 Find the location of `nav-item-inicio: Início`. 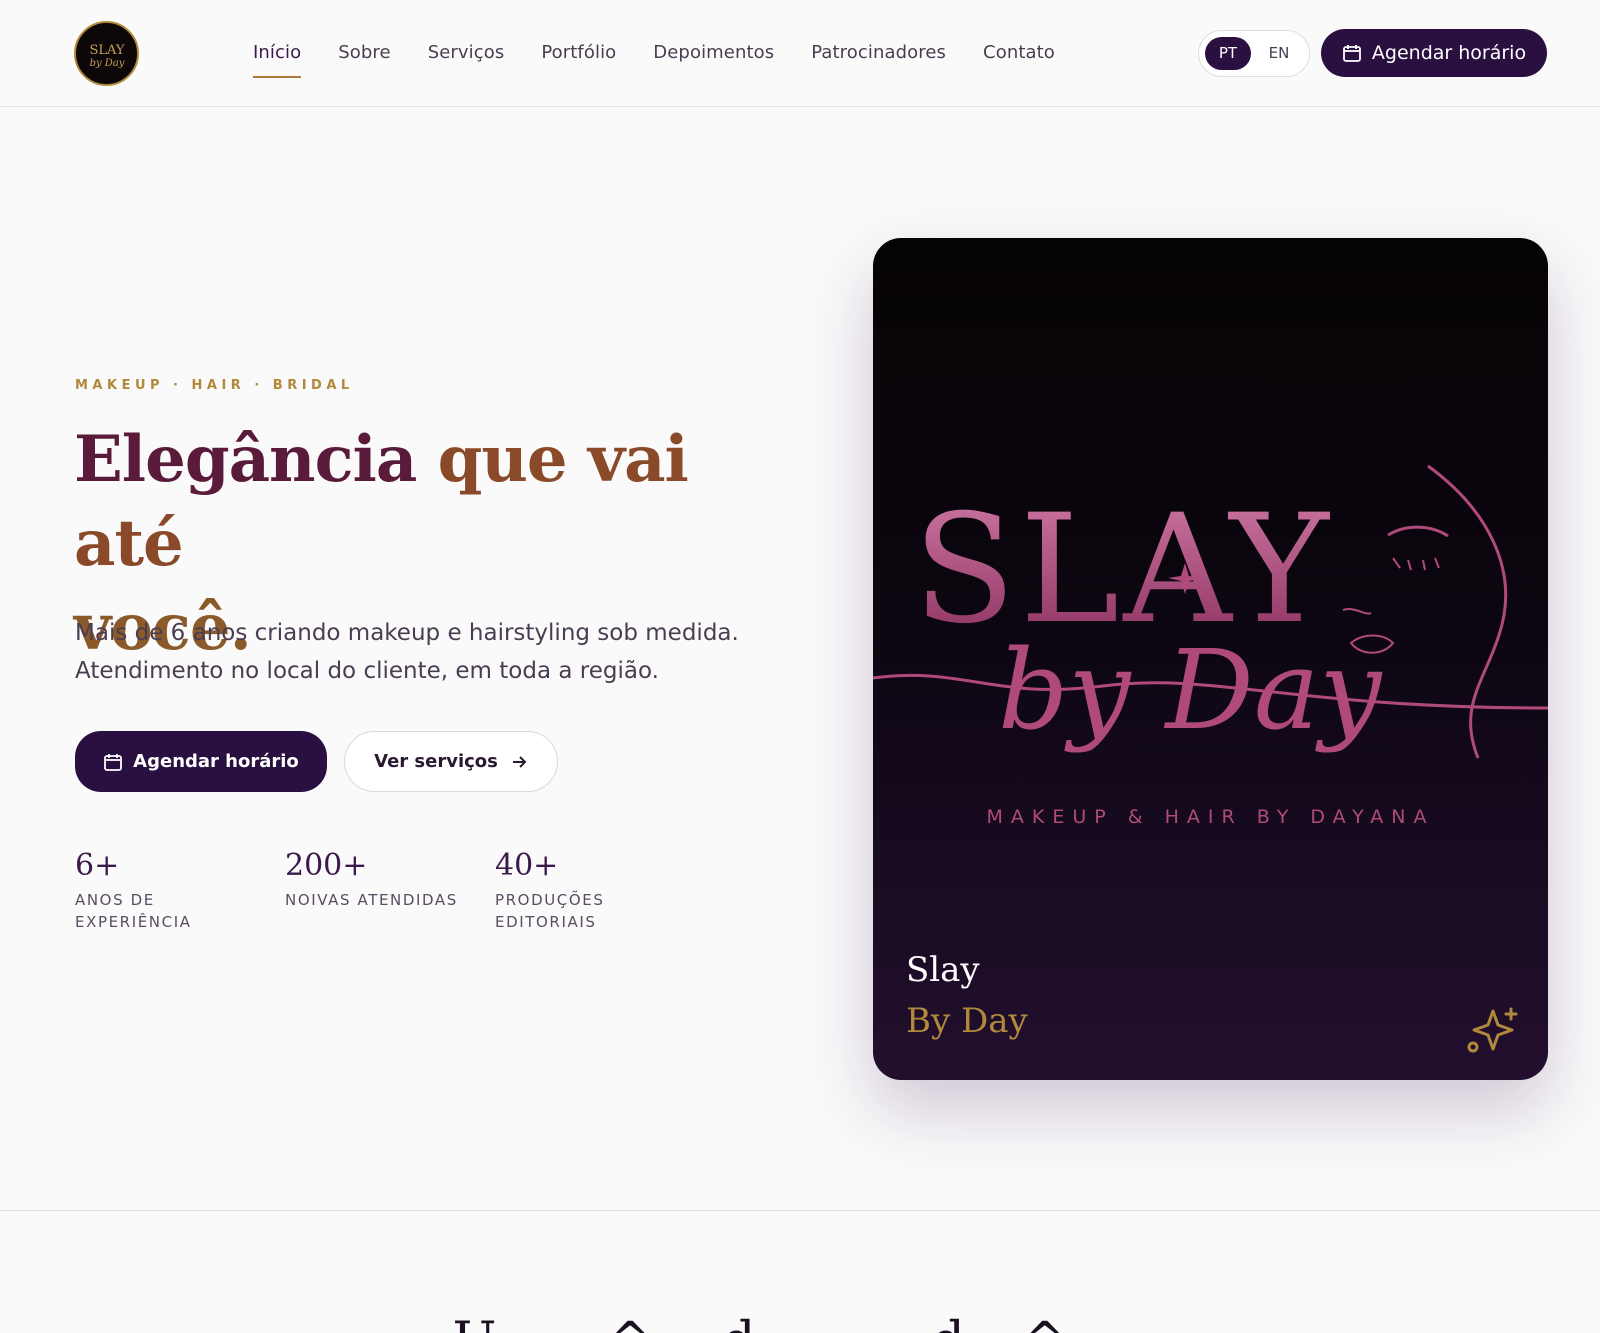

nav-item-inicio: Início is located at coordinates (277, 59).